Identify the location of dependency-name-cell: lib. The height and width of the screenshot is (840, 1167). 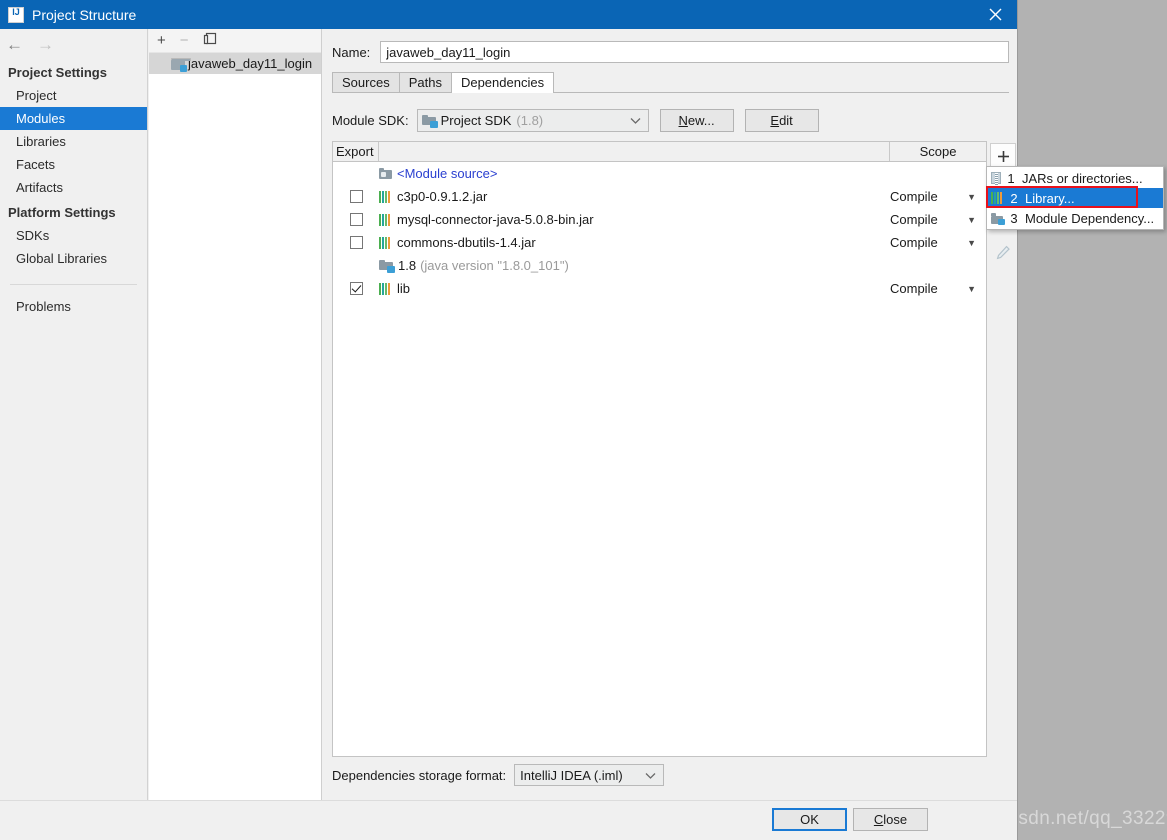
(634, 288).